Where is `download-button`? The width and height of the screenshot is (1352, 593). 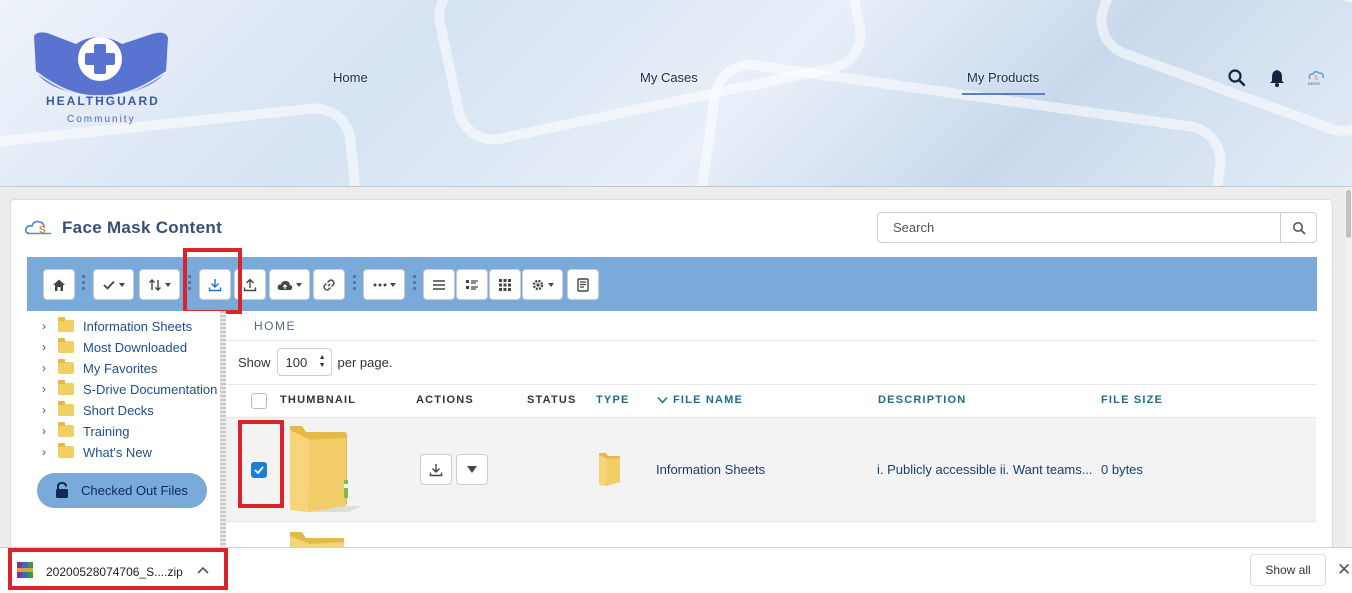
download-button is located at coordinates (215, 284).